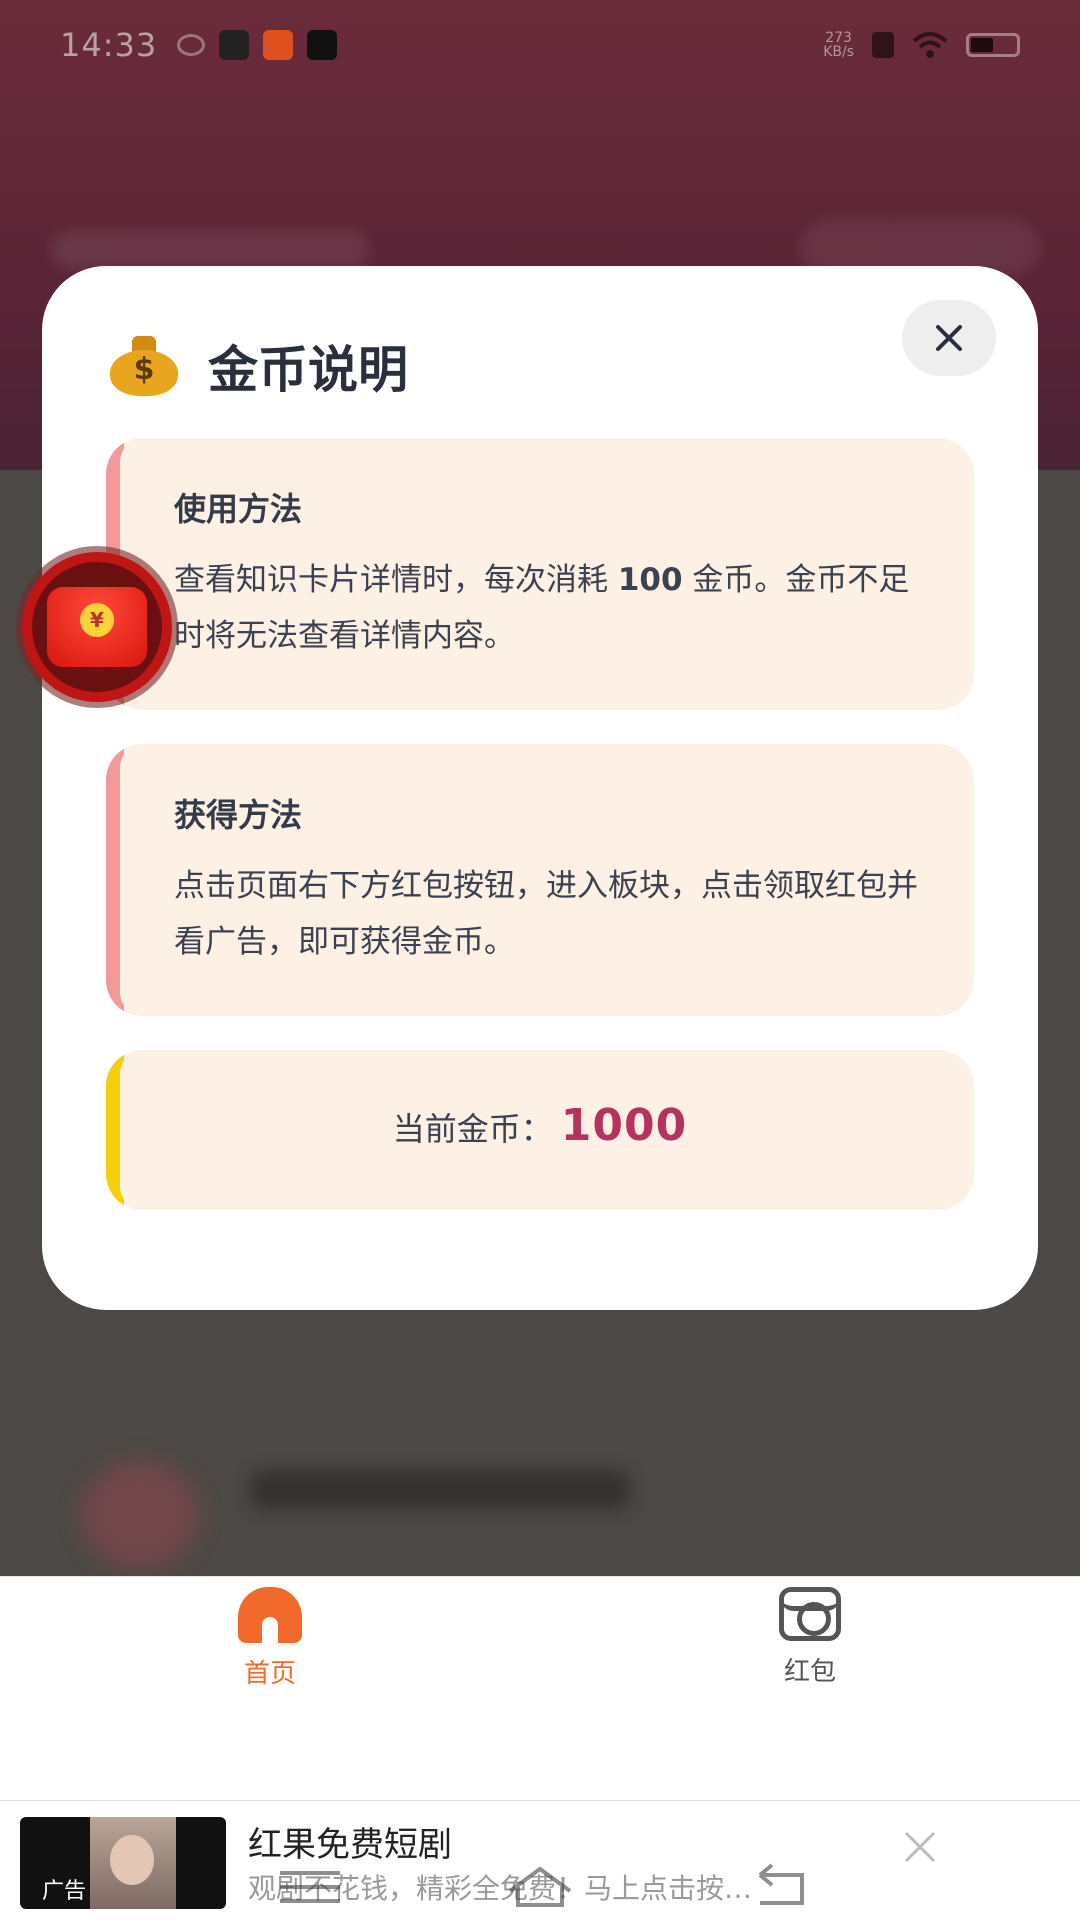 The width and height of the screenshot is (1080, 1920). What do you see at coordinates (109, 45) in the screenshot?
I see `status-time: 14:33` at bounding box center [109, 45].